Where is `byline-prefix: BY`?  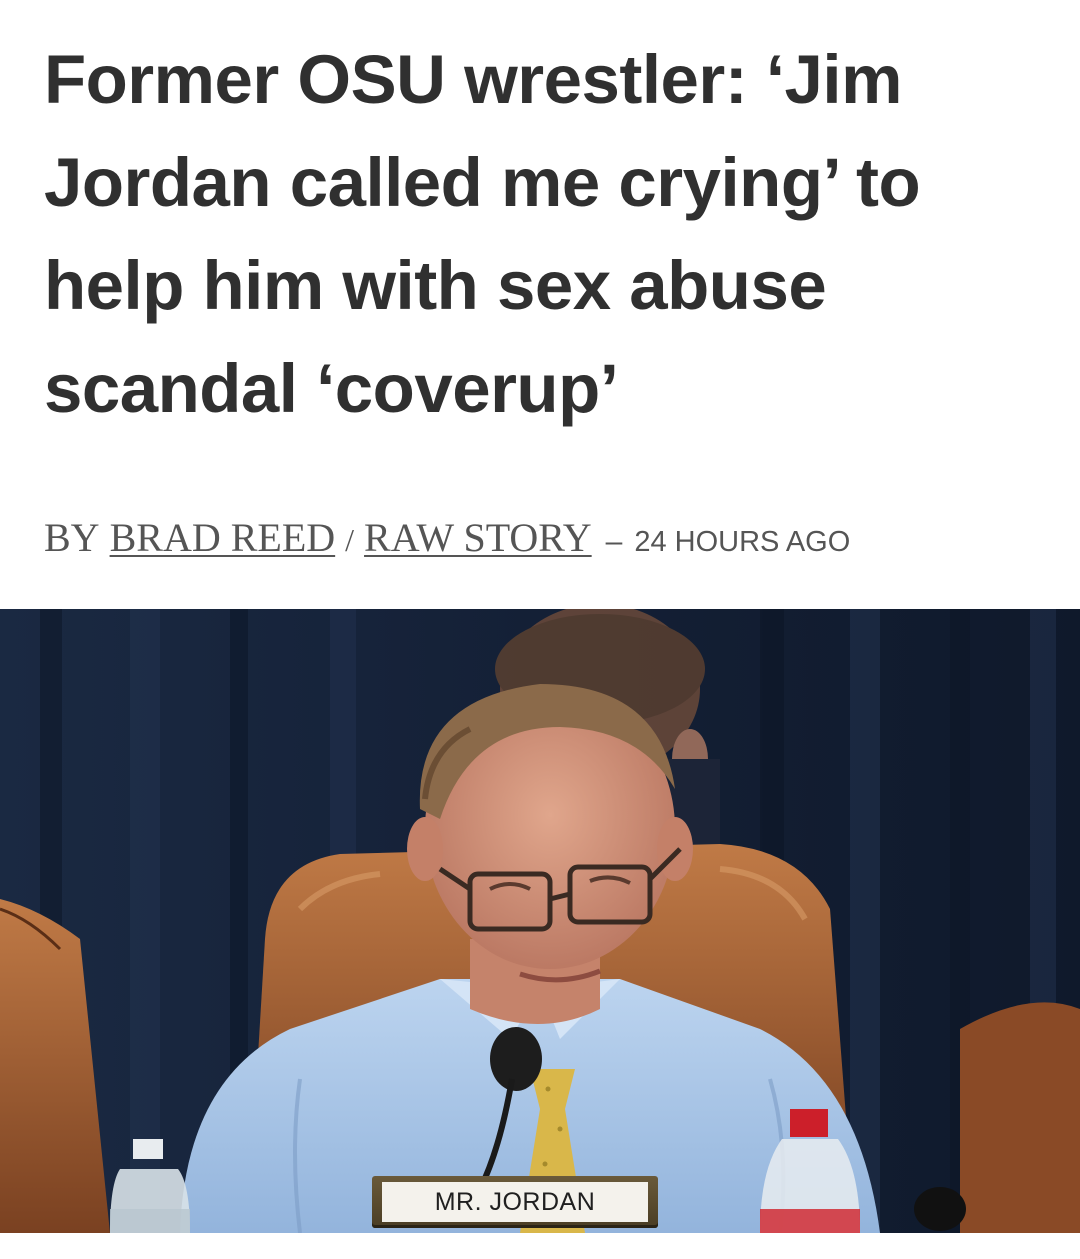 byline-prefix: BY is located at coordinates (72, 537).